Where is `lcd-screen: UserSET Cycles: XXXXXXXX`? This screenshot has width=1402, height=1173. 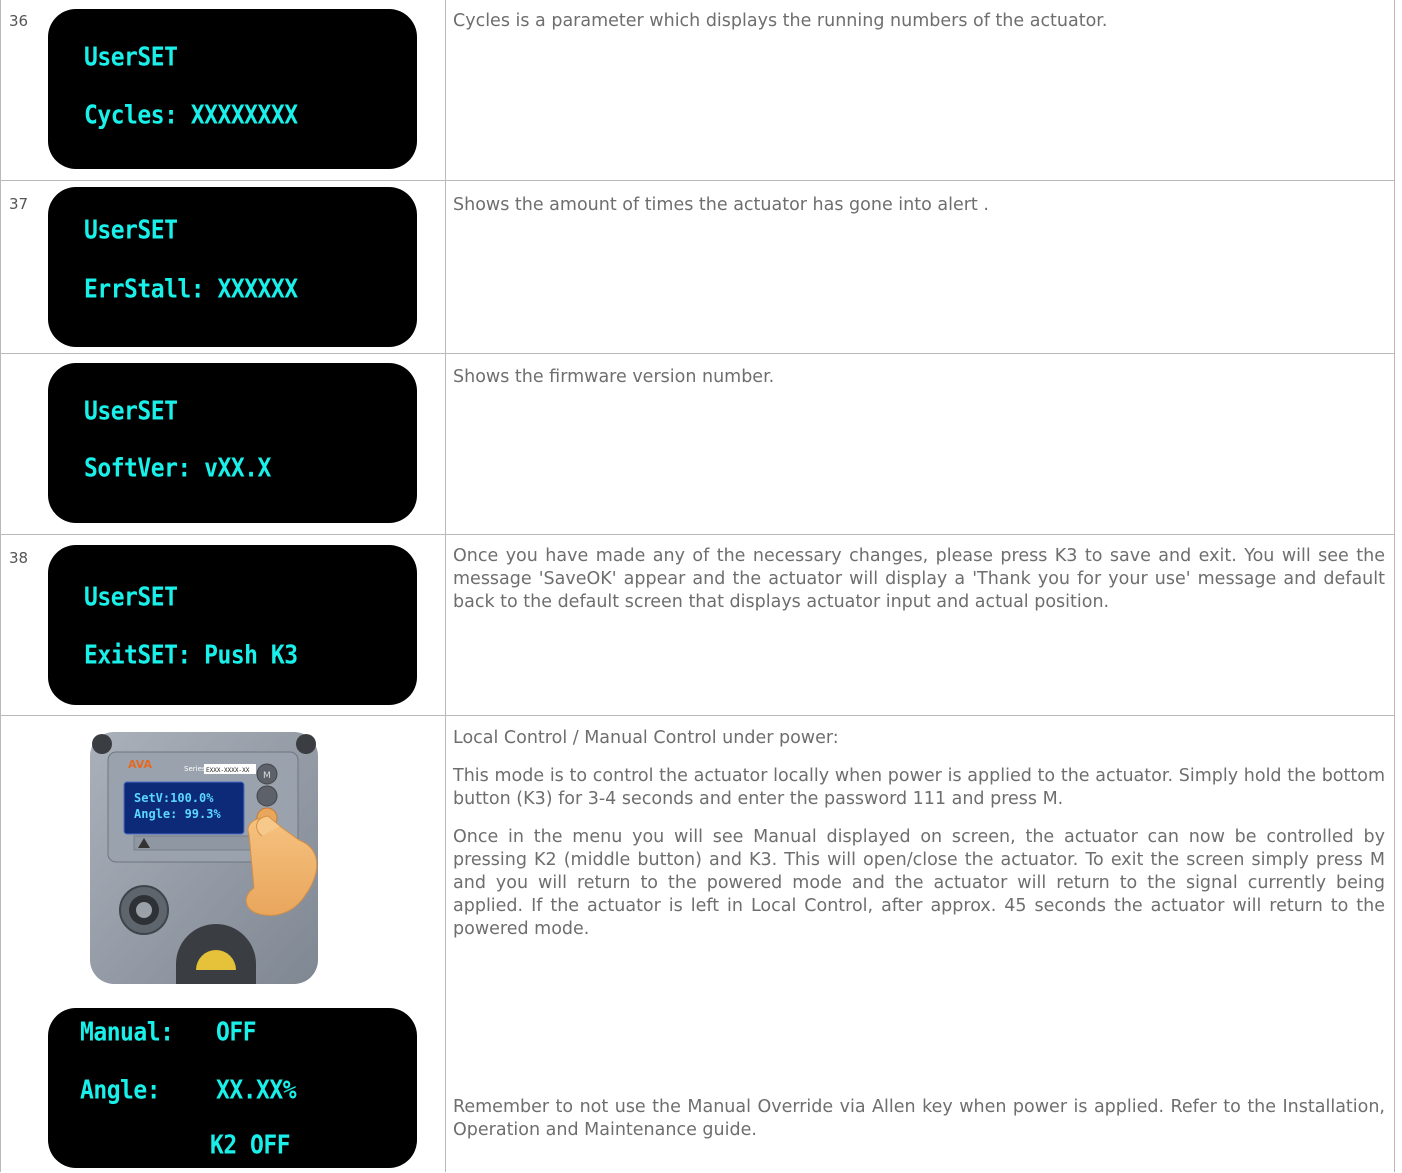 lcd-screen: UserSET Cycles: XXXXXXXX is located at coordinates (232, 89).